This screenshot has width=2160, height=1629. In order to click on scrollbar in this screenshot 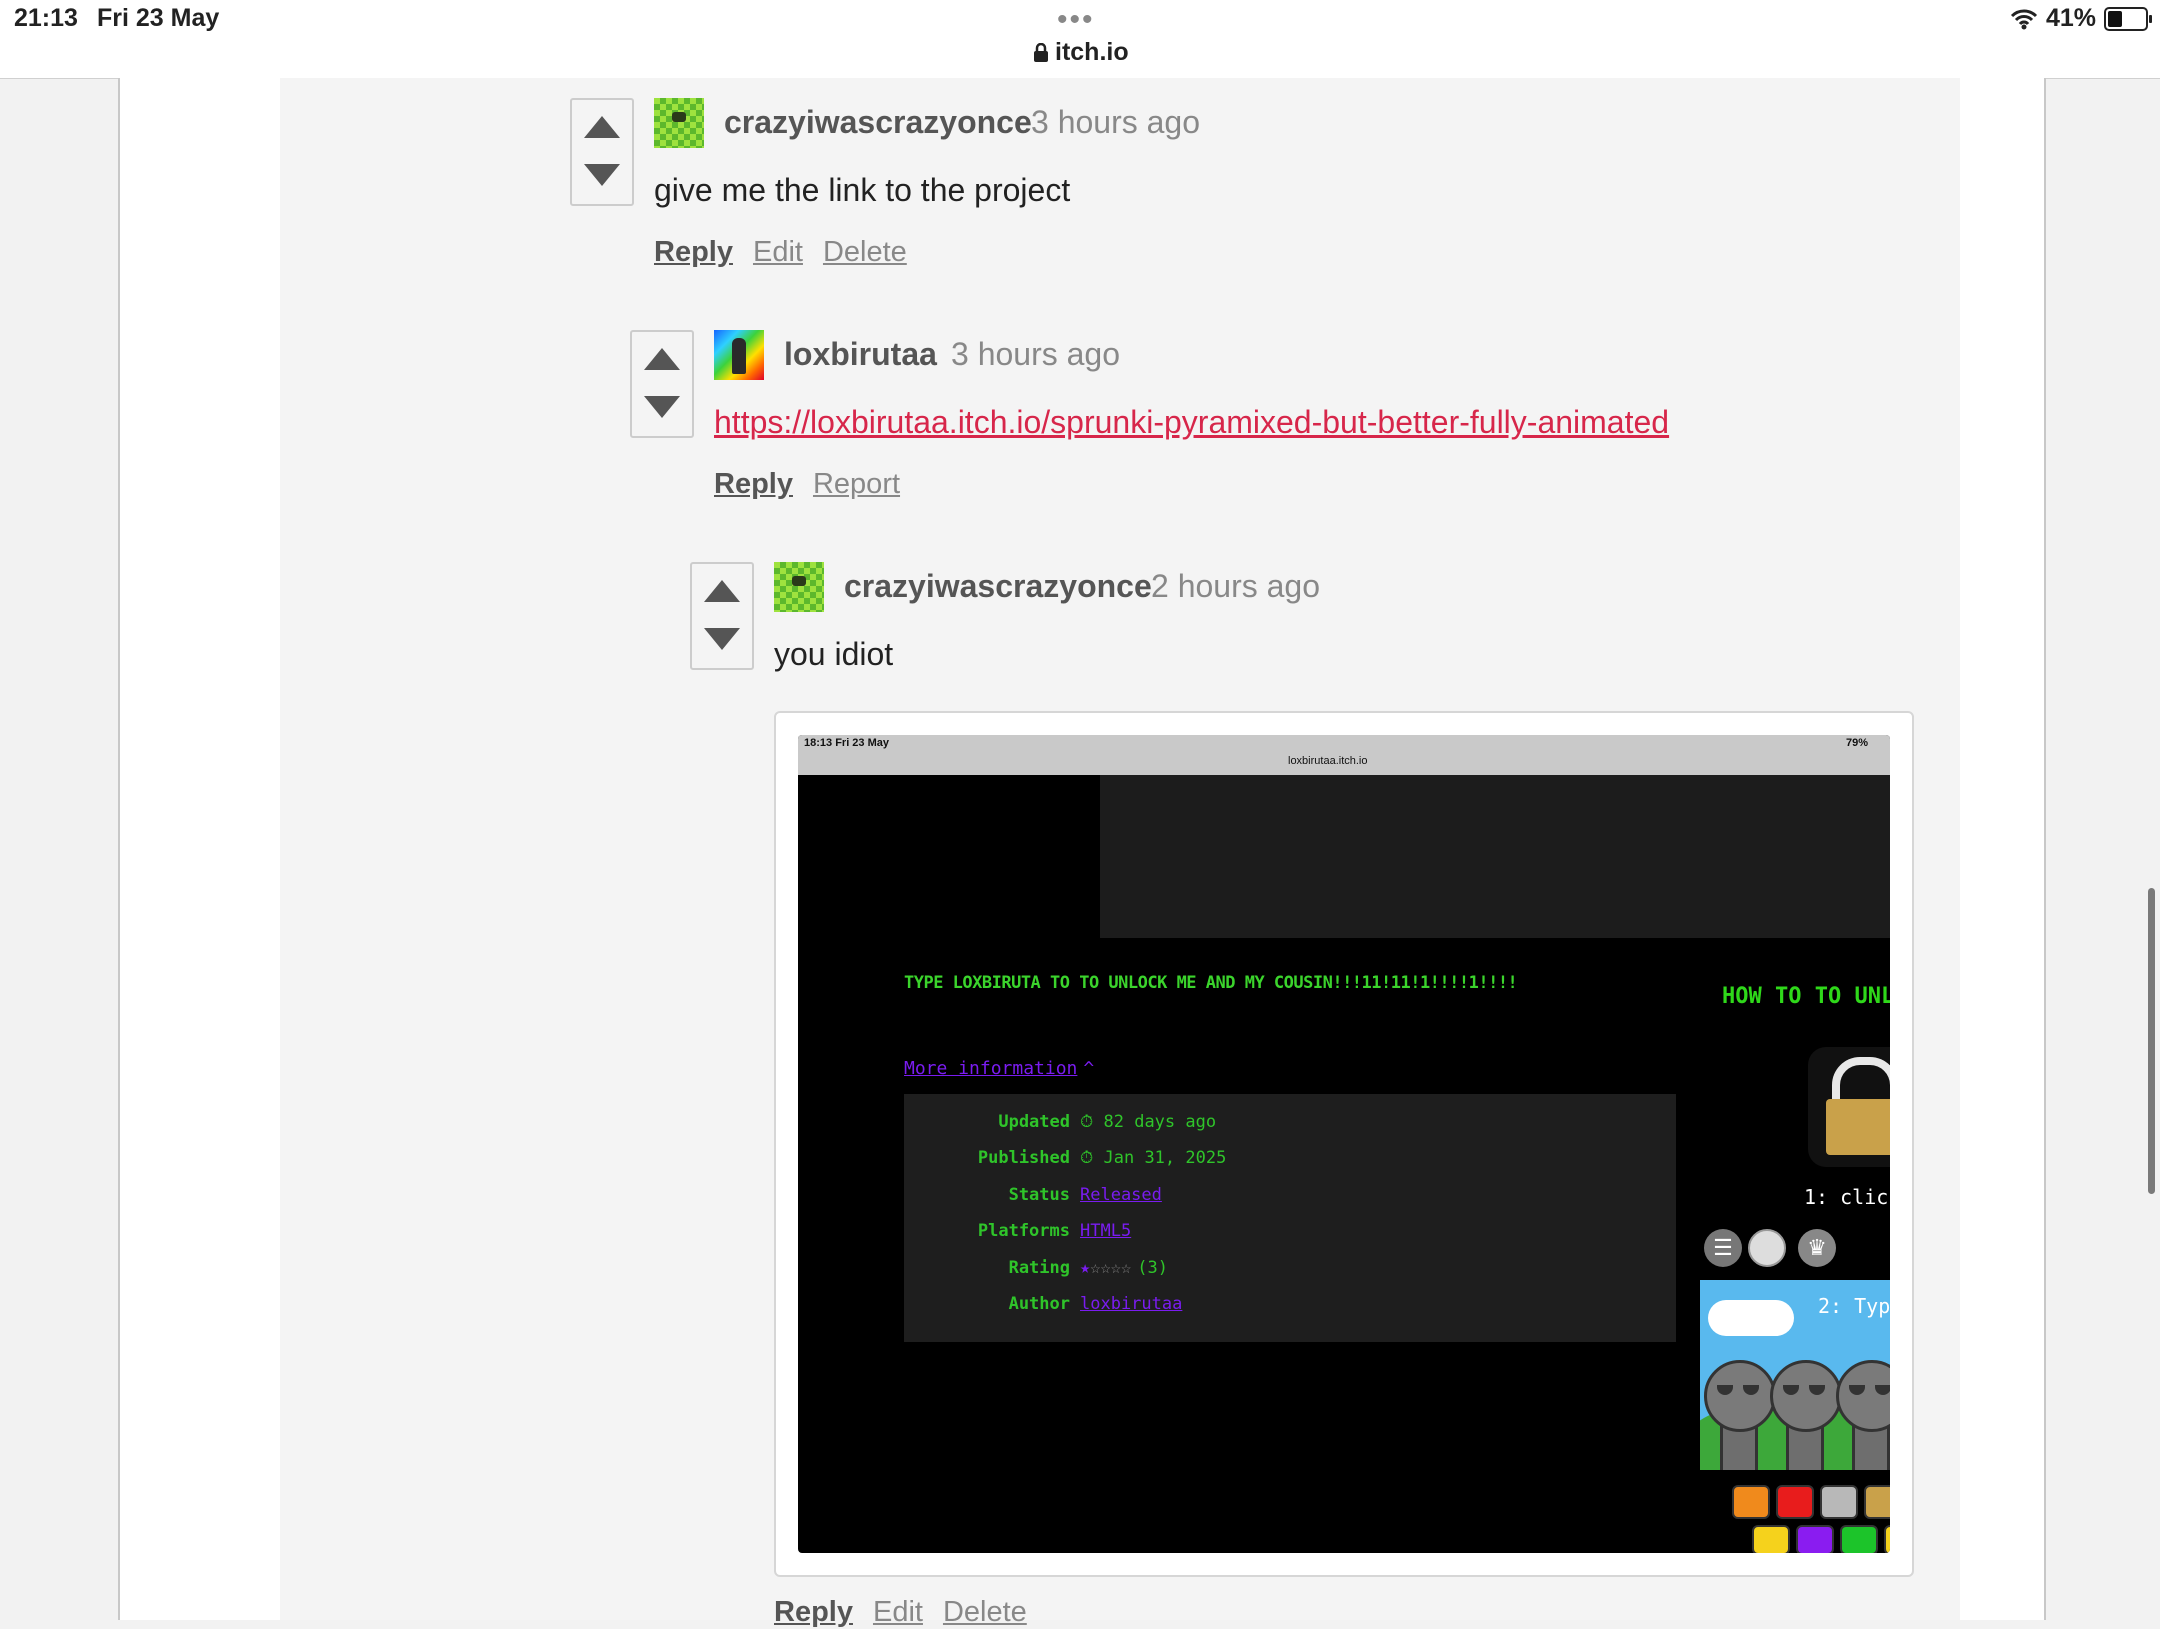, I will do `click(2151, 1041)`.